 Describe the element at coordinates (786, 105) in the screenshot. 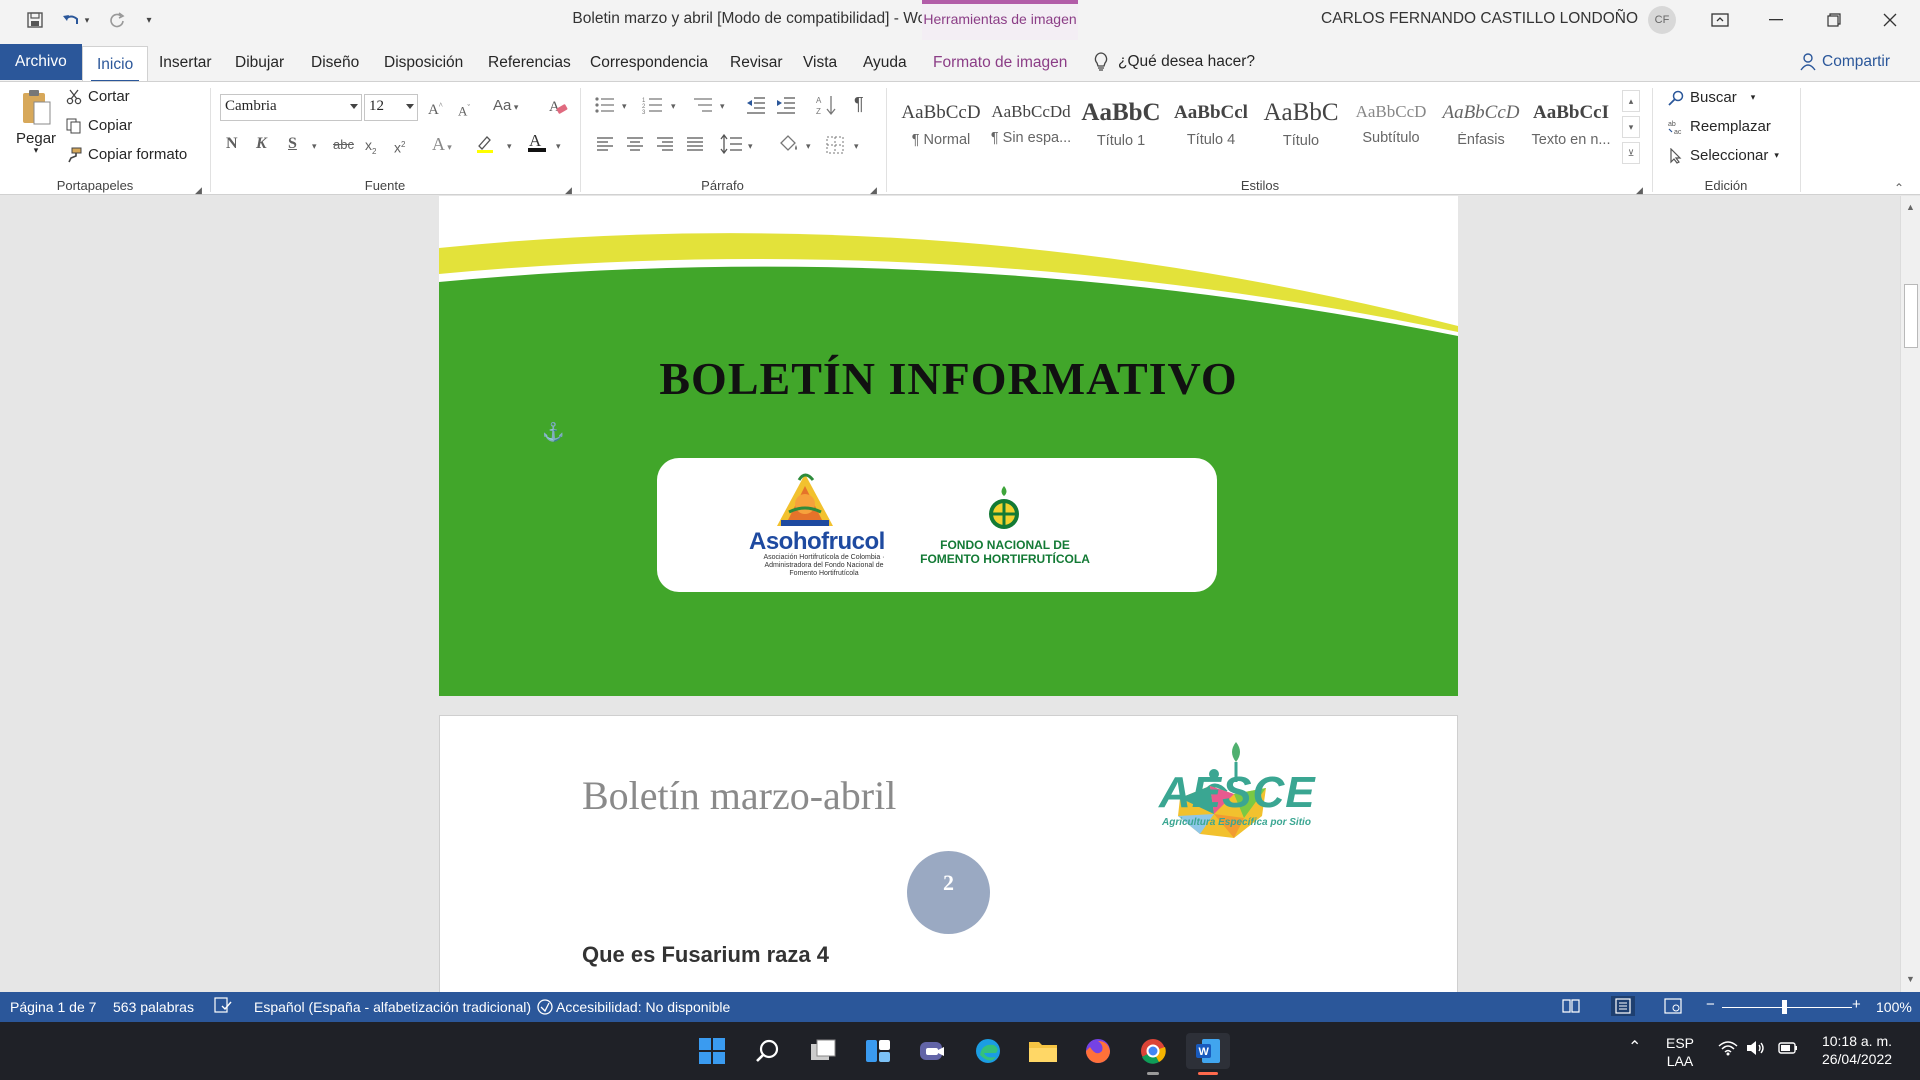

I see `increase-indent-icon` at that location.